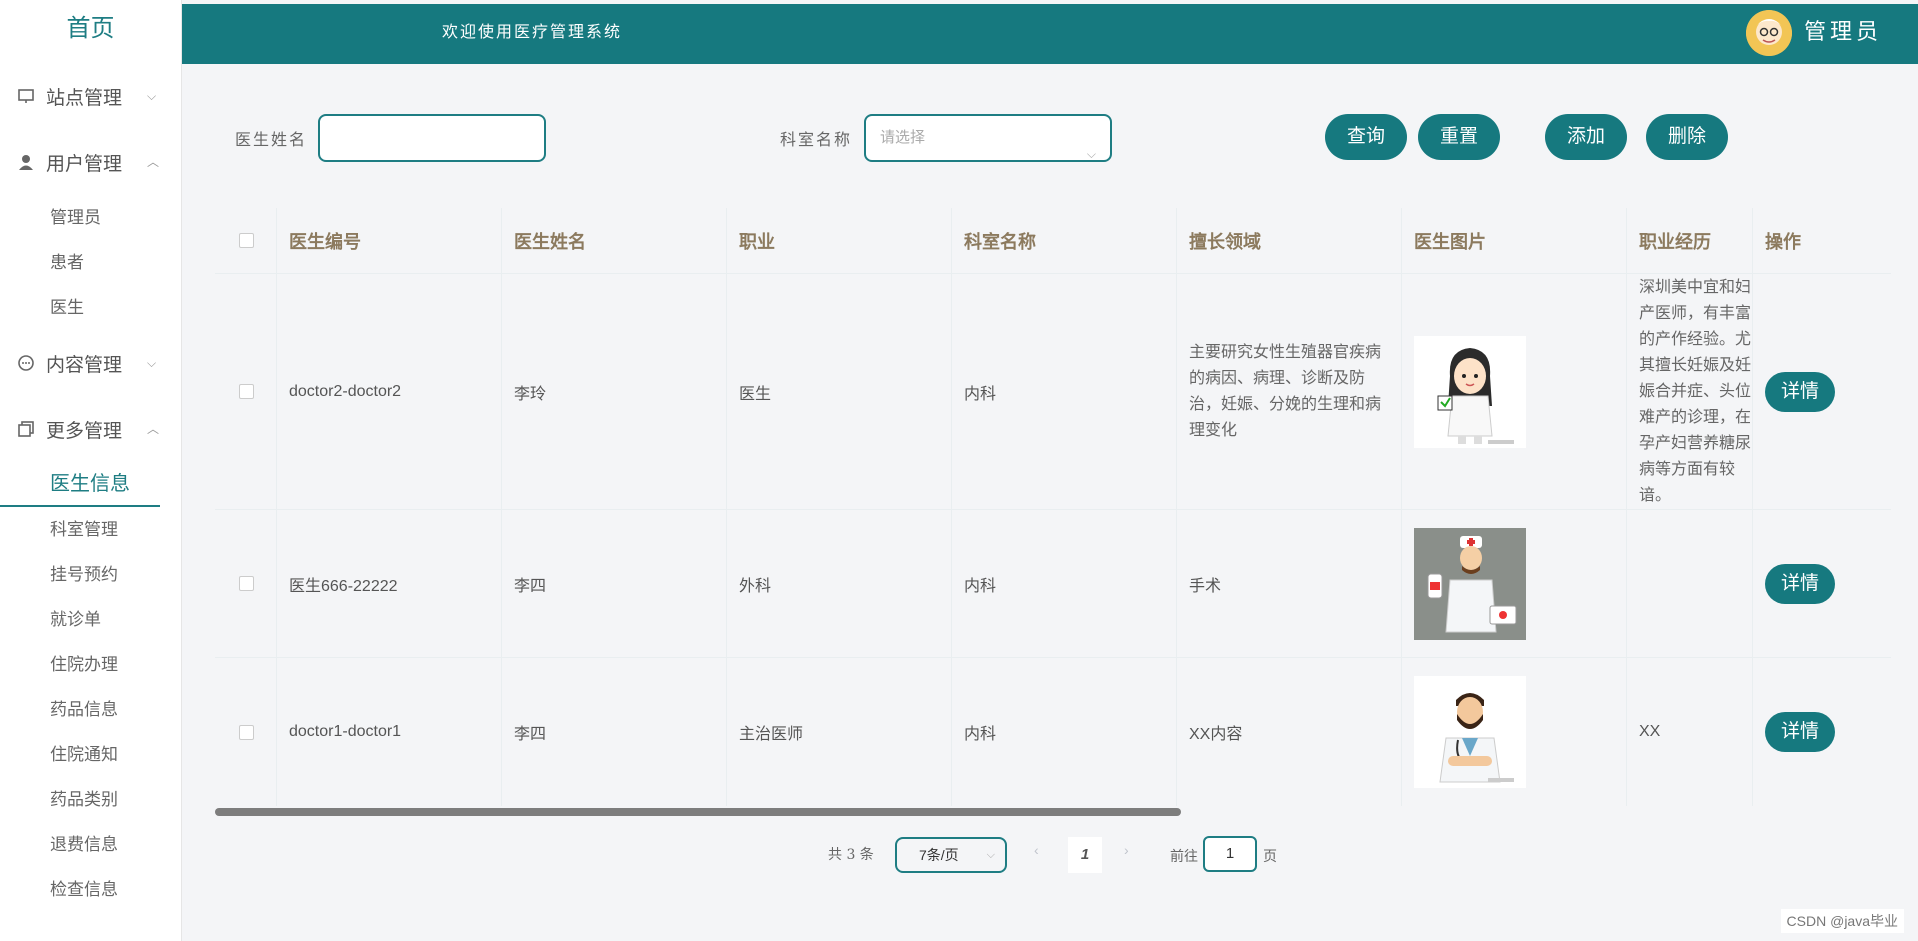  Describe the element at coordinates (1230, 854) in the screenshot. I see `goto-page-input: 1` at that location.